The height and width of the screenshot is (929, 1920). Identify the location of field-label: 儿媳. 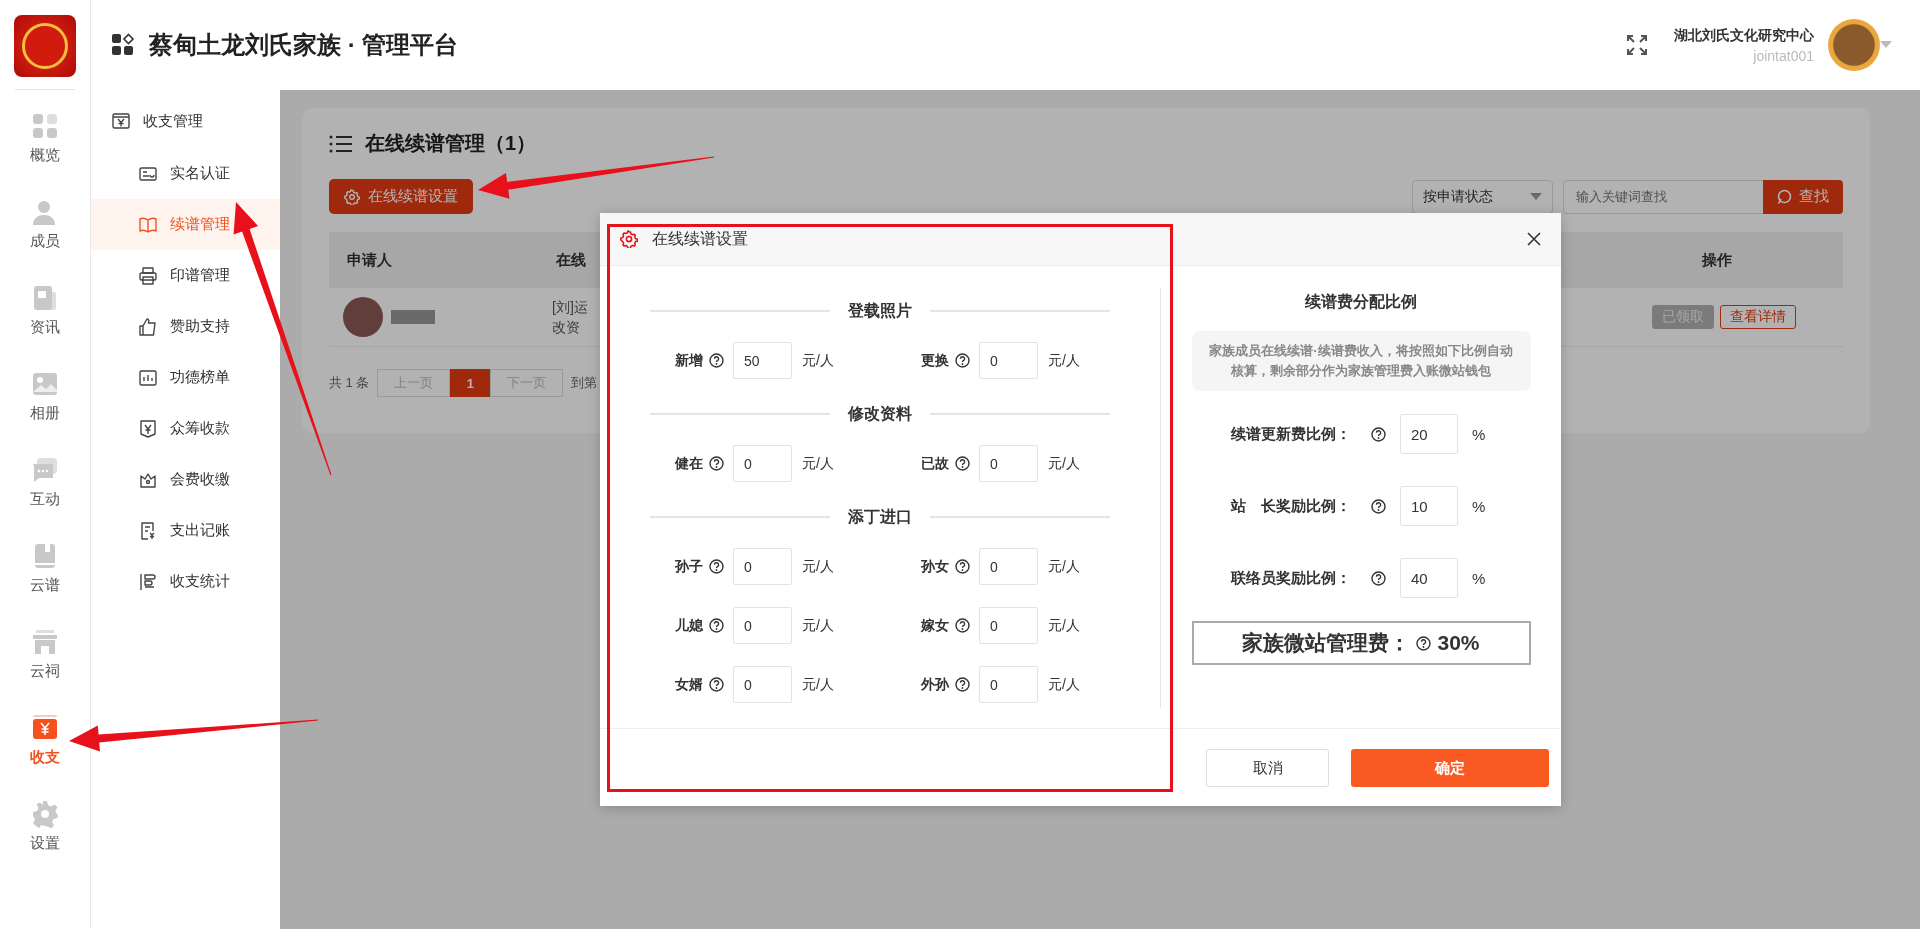
(689, 625).